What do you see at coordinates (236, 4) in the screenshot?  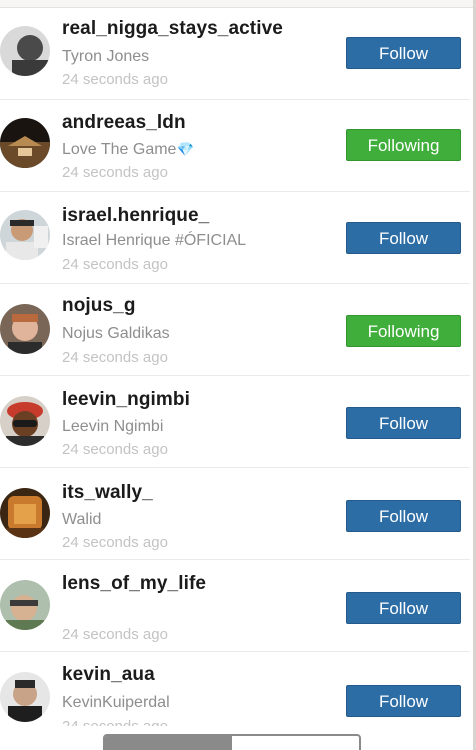 I see `top-bar` at bounding box center [236, 4].